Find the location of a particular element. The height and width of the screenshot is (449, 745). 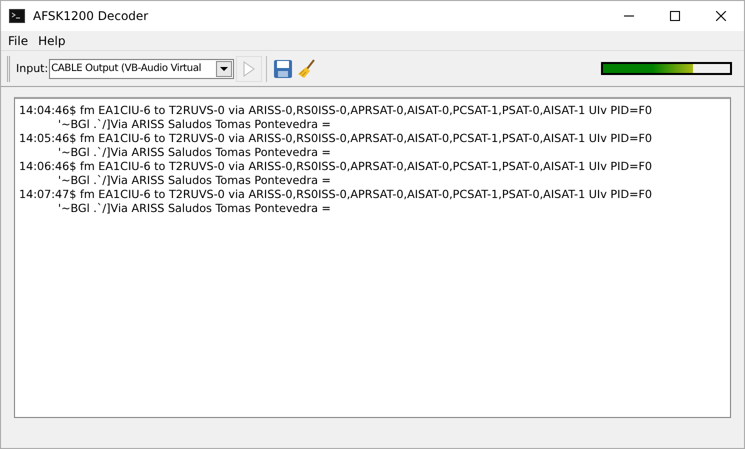

broom-icon is located at coordinates (307, 68).